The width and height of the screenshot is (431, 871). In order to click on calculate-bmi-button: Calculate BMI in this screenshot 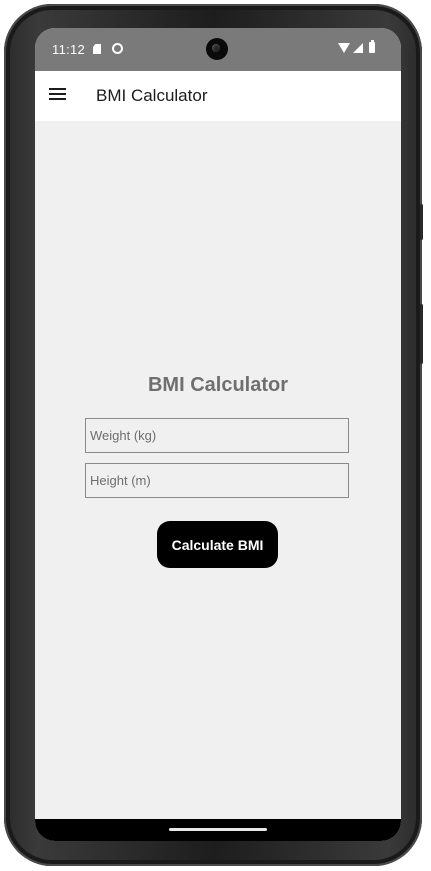, I will do `click(217, 544)`.